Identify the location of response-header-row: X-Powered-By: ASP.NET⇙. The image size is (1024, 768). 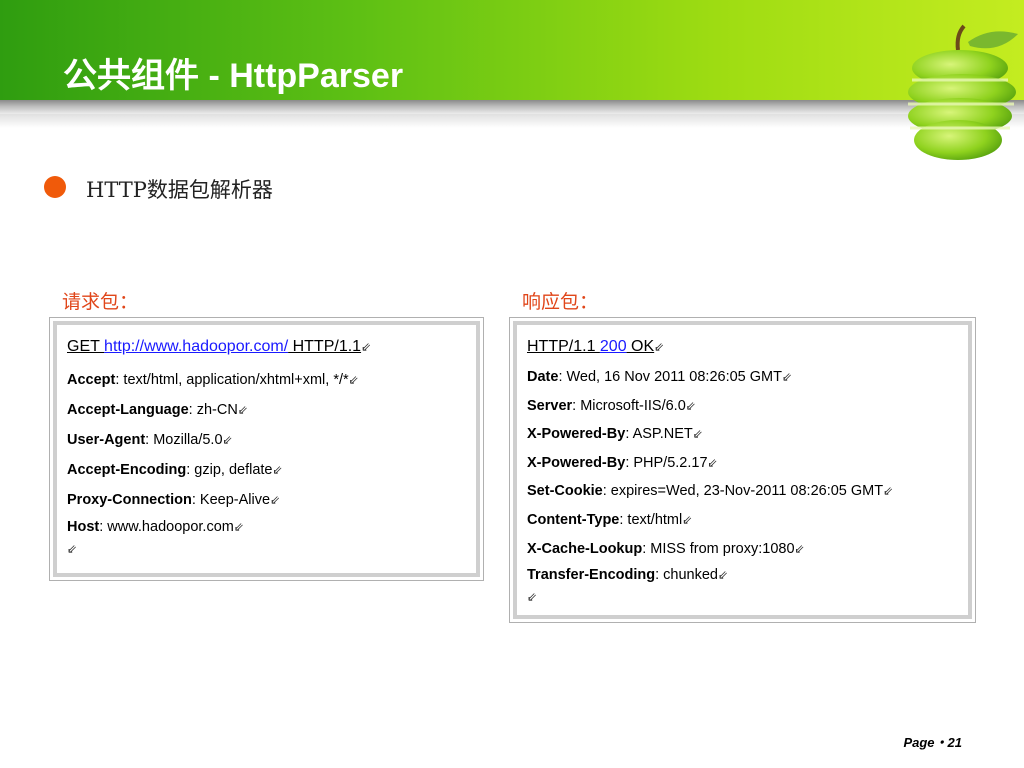
(710, 434).